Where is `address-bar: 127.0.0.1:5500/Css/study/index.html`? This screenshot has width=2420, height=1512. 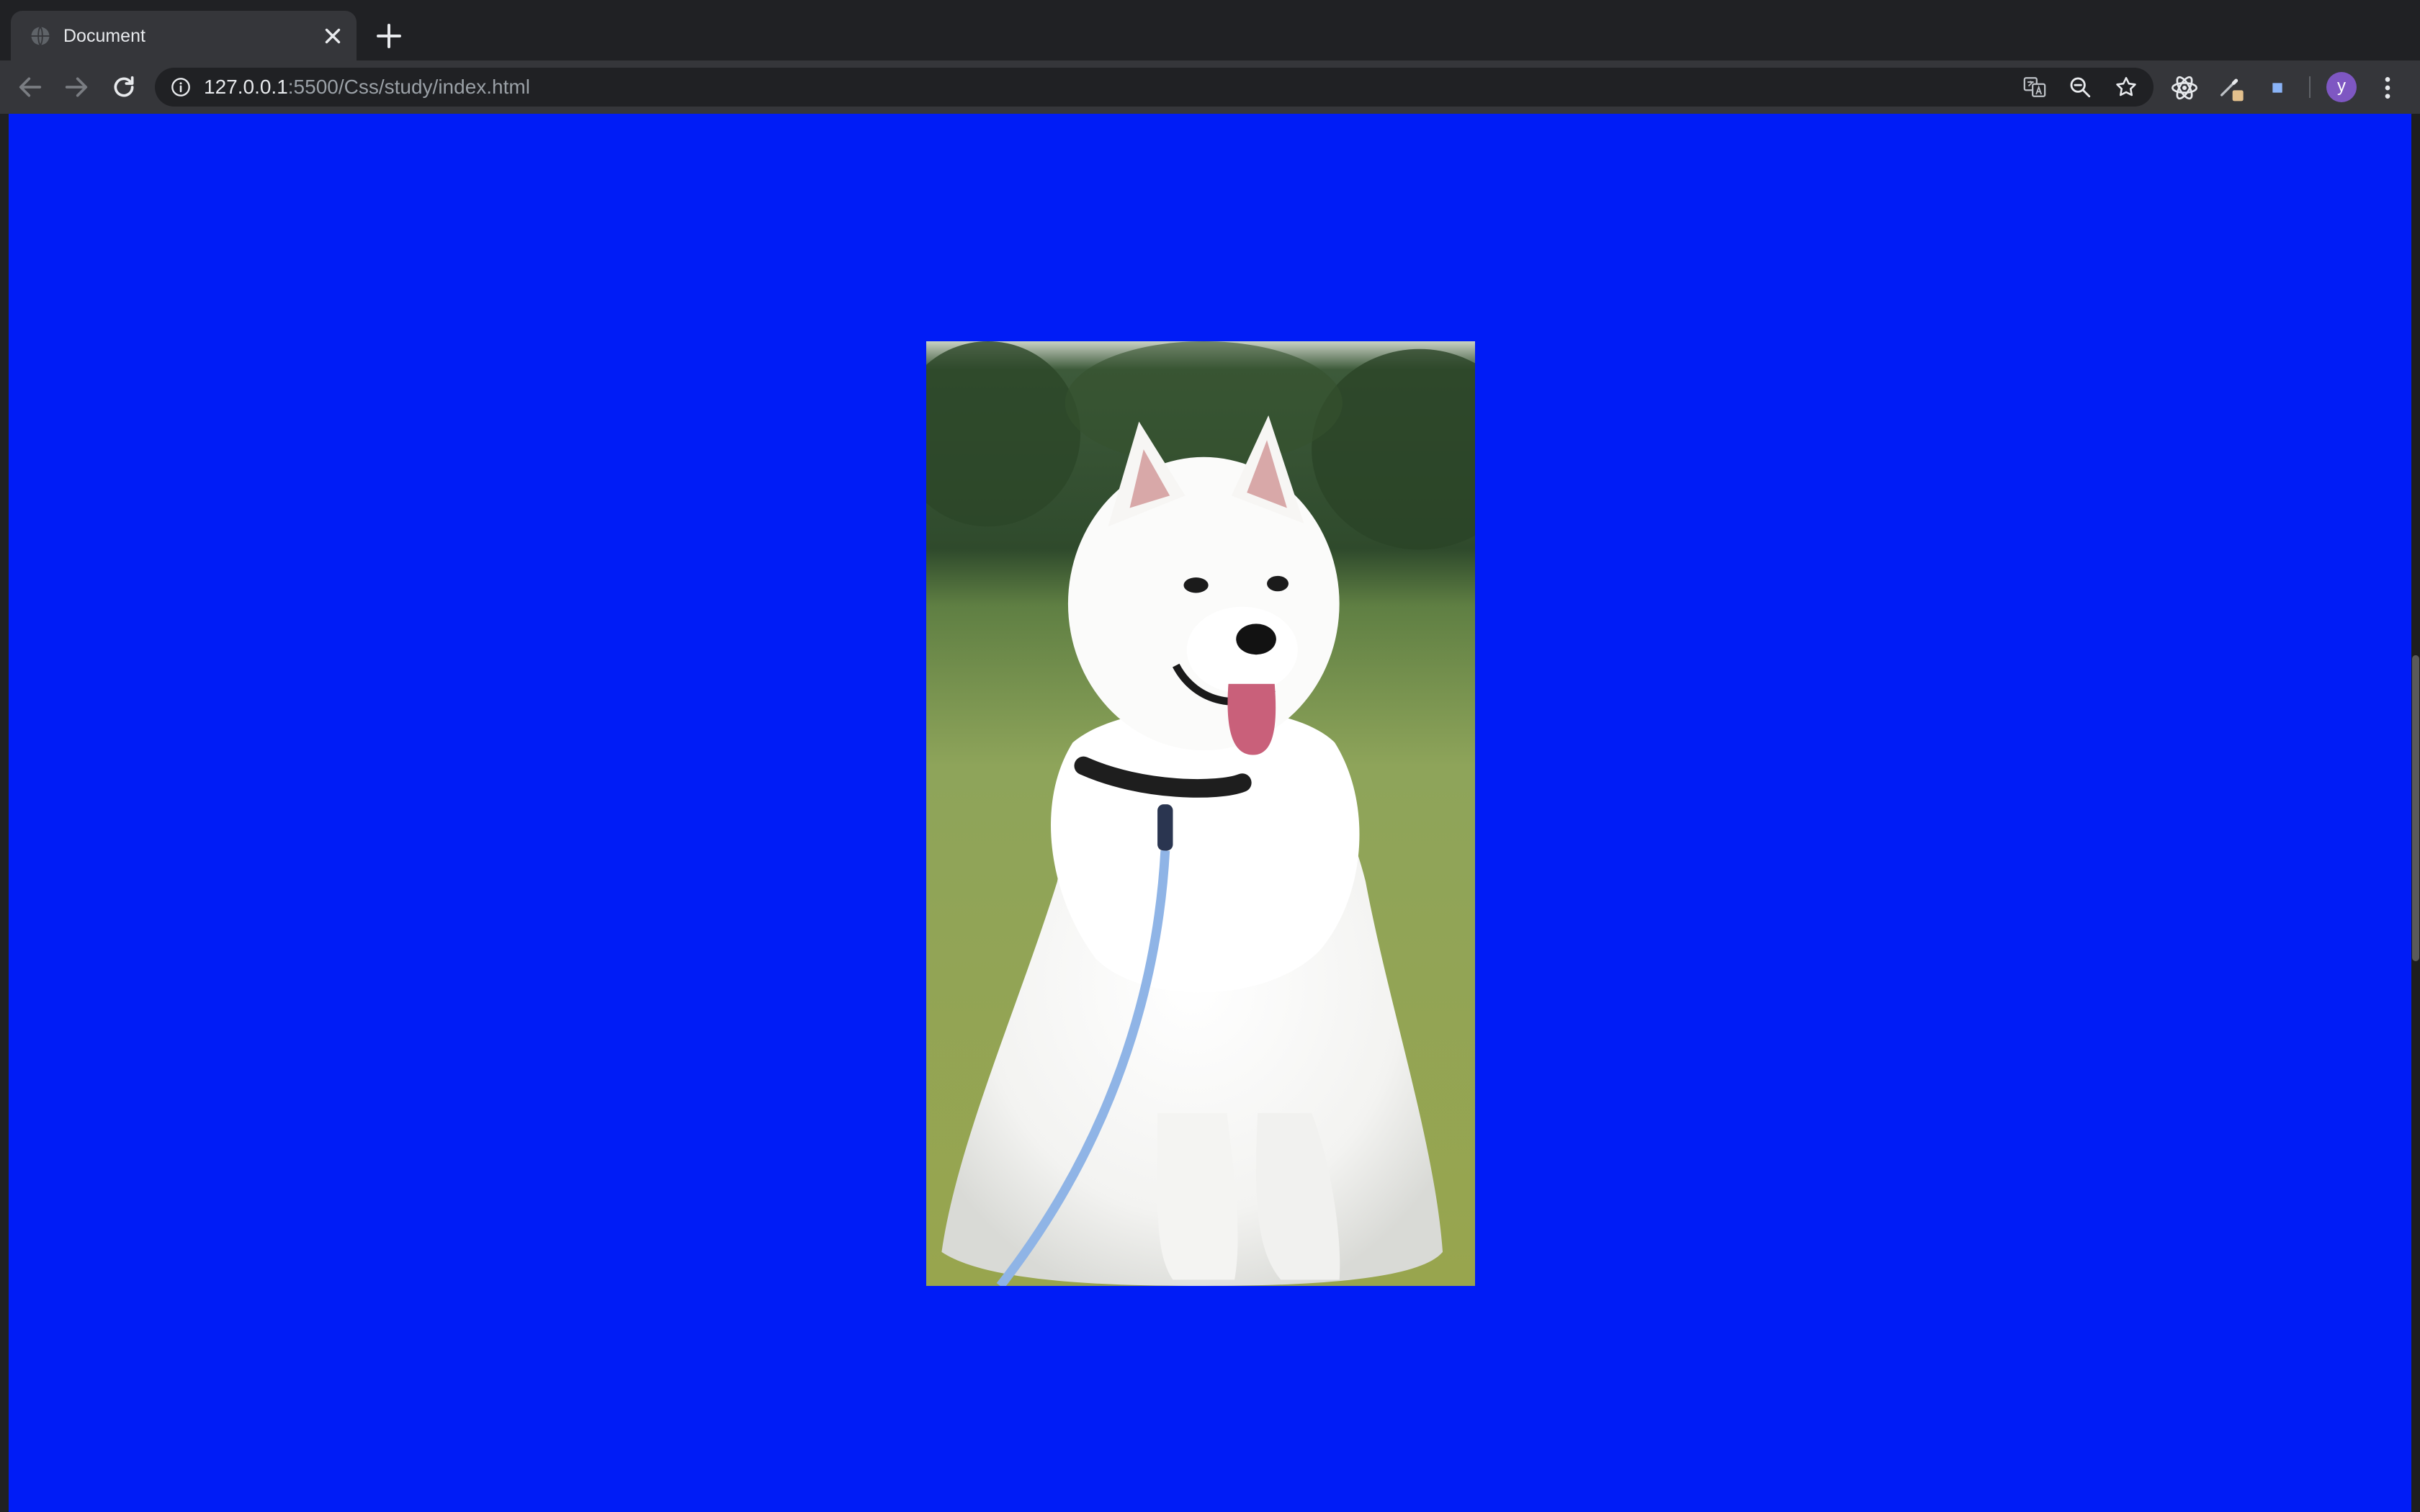 address-bar: 127.0.0.1:5500/Css/study/index.html is located at coordinates (1154, 87).